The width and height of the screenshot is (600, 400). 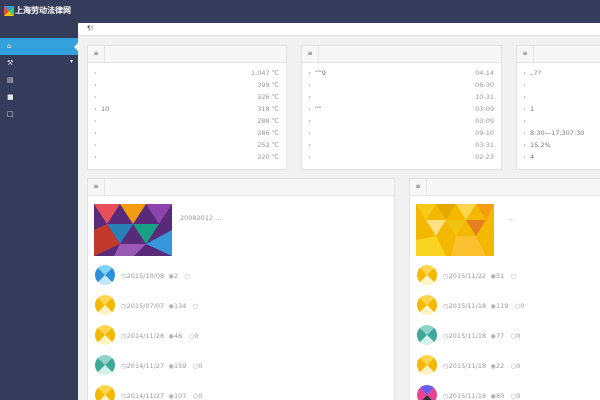 What do you see at coordinates (558, 157) in the screenshot?
I see `list-item: › 4` at bounding box center [558, 157].